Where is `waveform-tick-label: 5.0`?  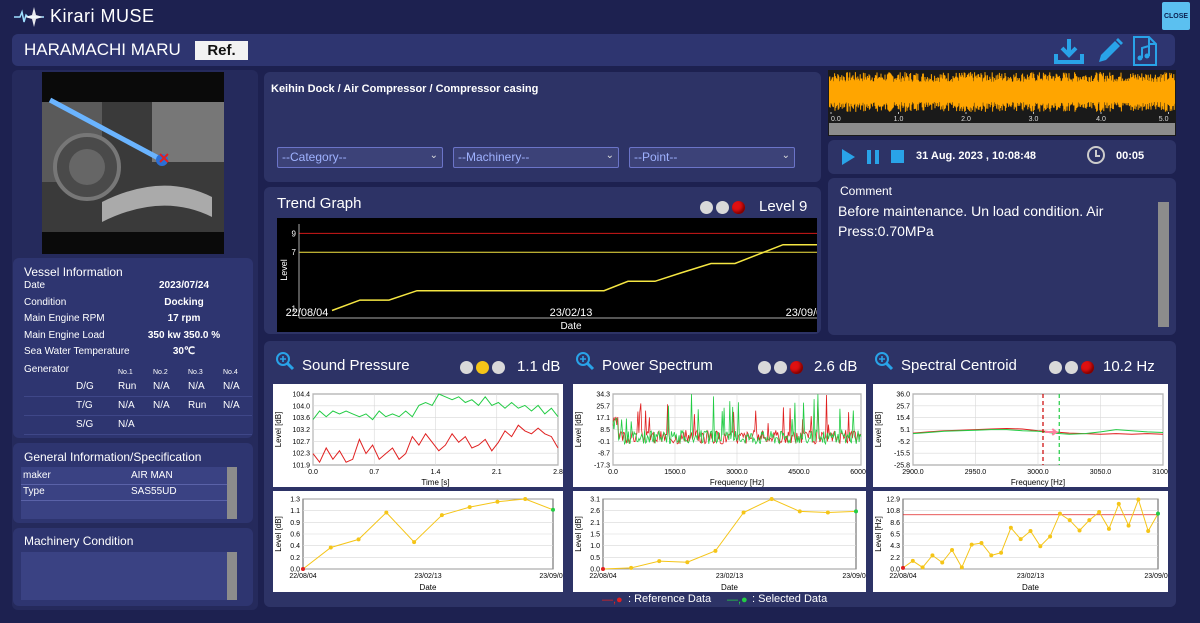 waveform-tick-label: 5.0 is located at coordinates (1164, 119).